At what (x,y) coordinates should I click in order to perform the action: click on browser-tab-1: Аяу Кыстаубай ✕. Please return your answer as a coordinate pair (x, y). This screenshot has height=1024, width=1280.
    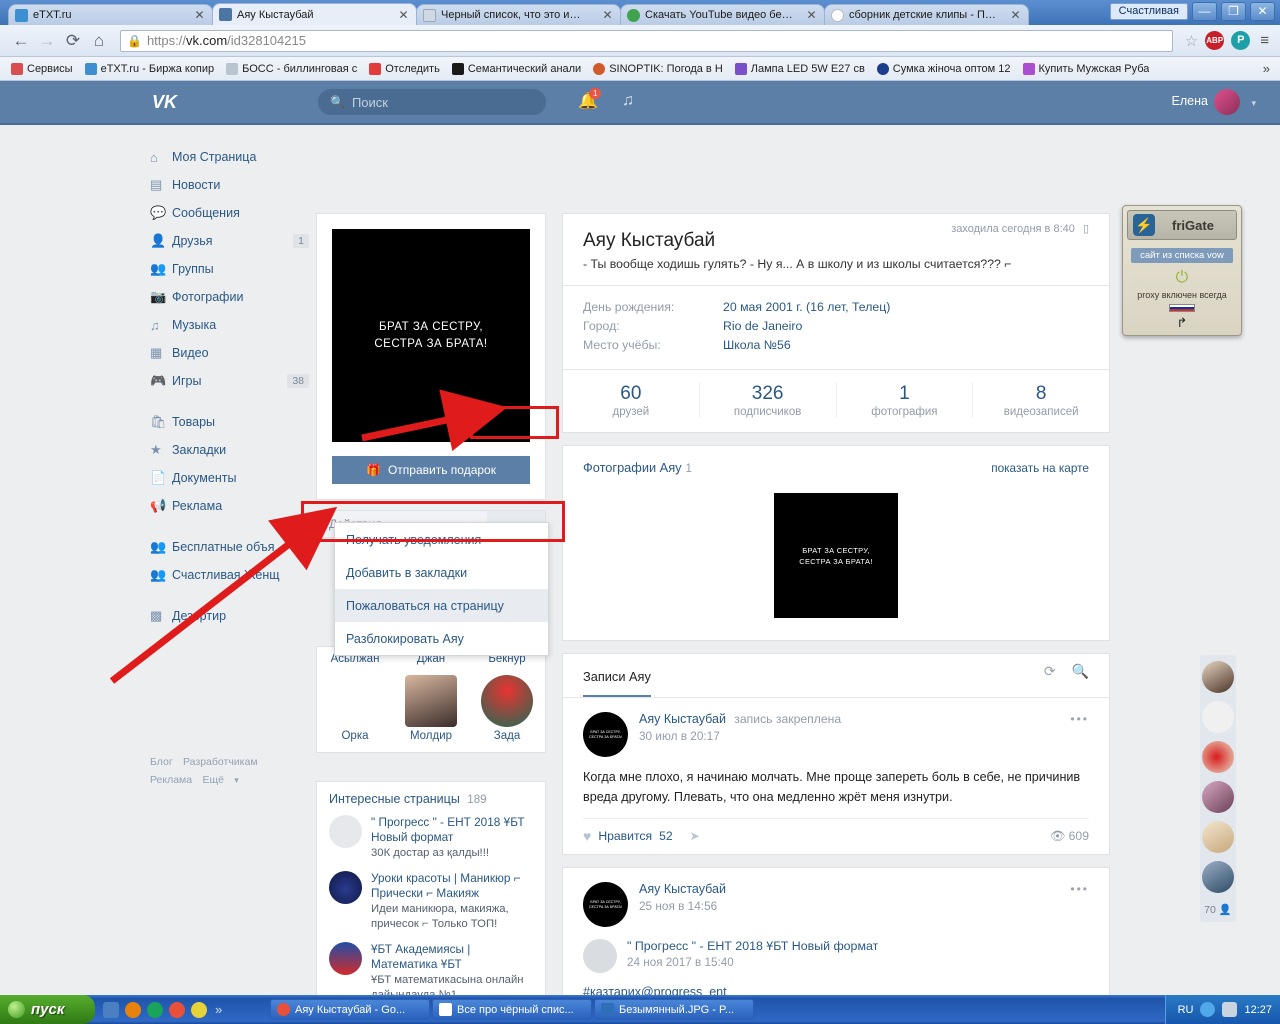
    Looking at the image, I should click on (314, 14).